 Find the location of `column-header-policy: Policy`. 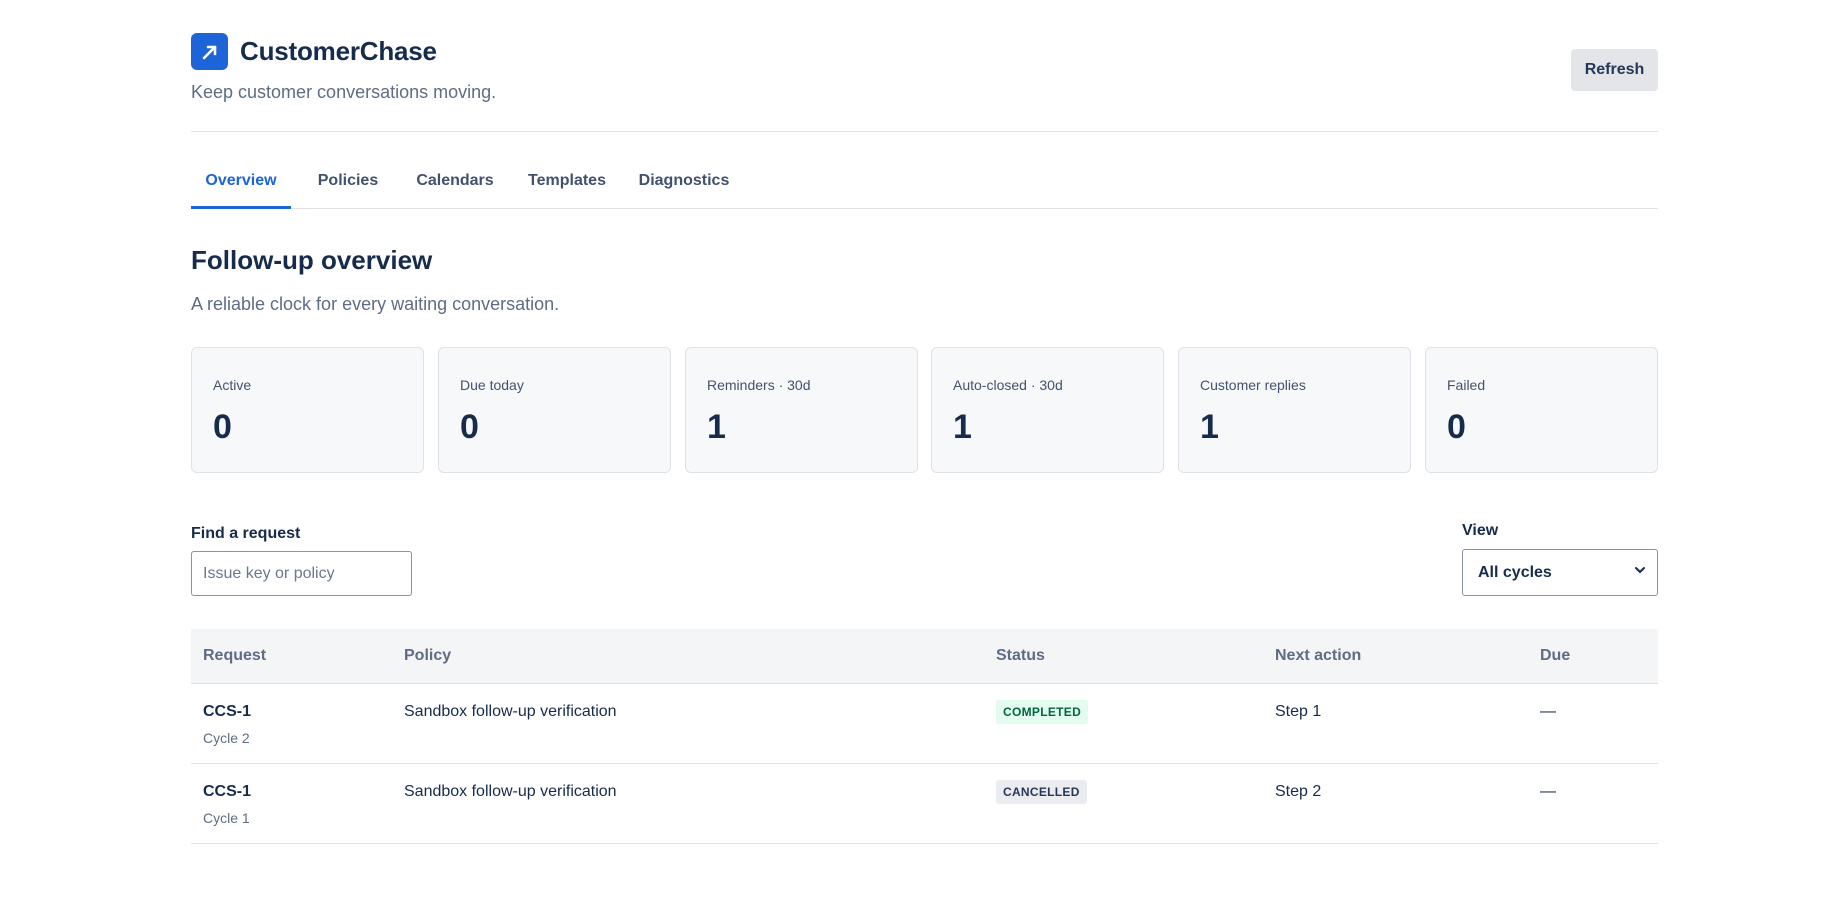

column-header-policy: Policy is located at coordinates (427, 656).